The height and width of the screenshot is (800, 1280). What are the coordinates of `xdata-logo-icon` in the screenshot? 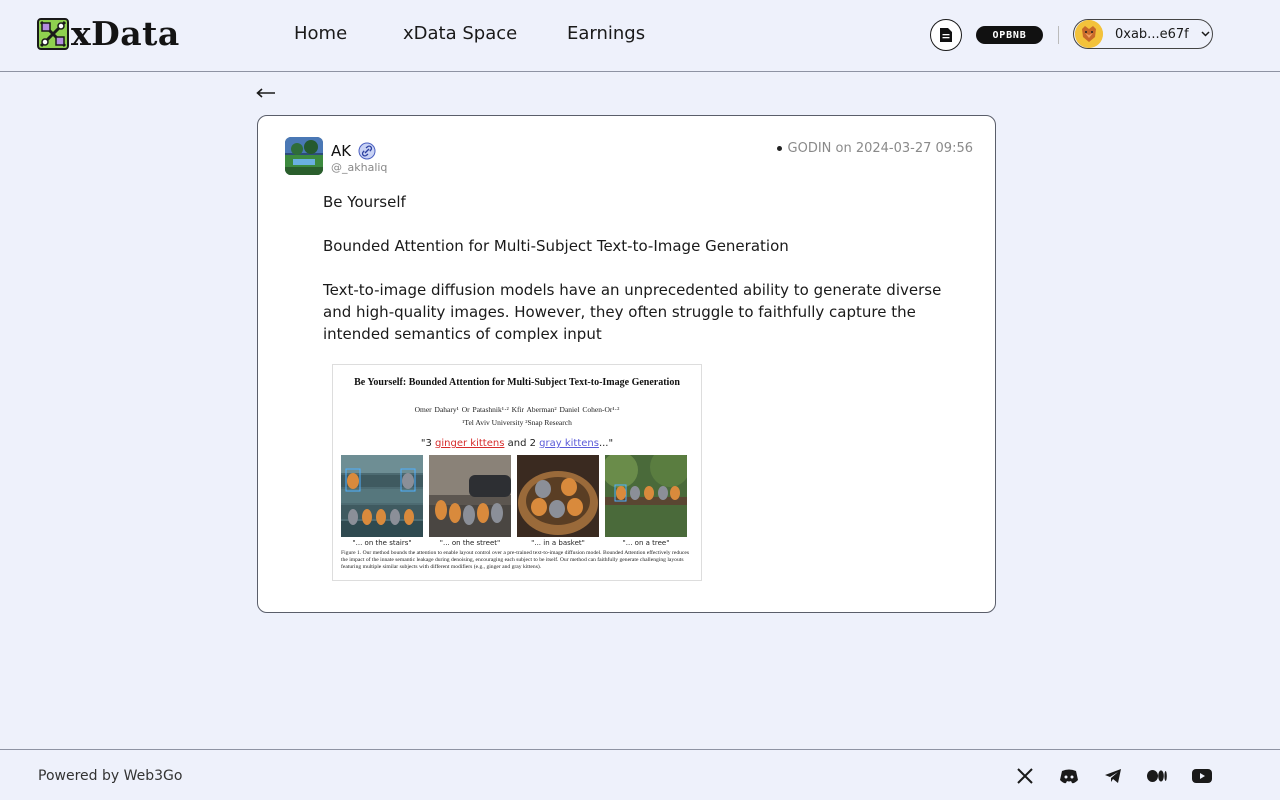 It's located at (53, 34).